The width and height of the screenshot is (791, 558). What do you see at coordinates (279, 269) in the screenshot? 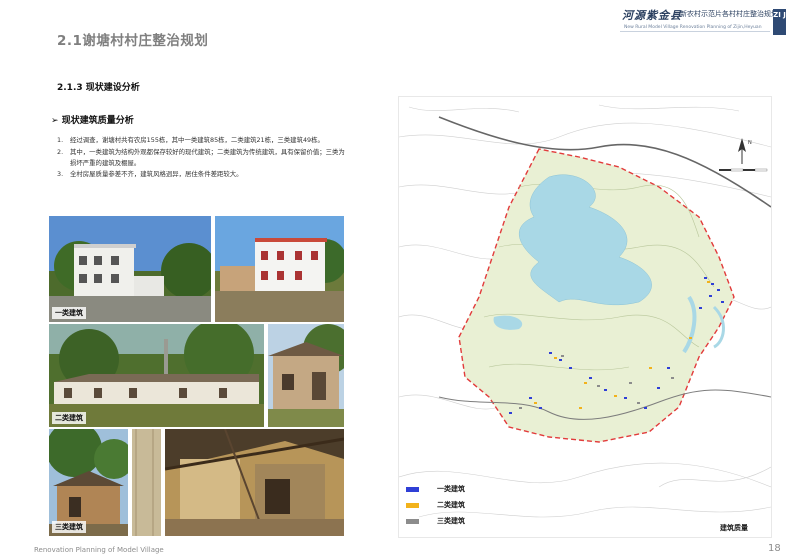
I see `photo-class1-building-b` at bounding box center [279, 269].